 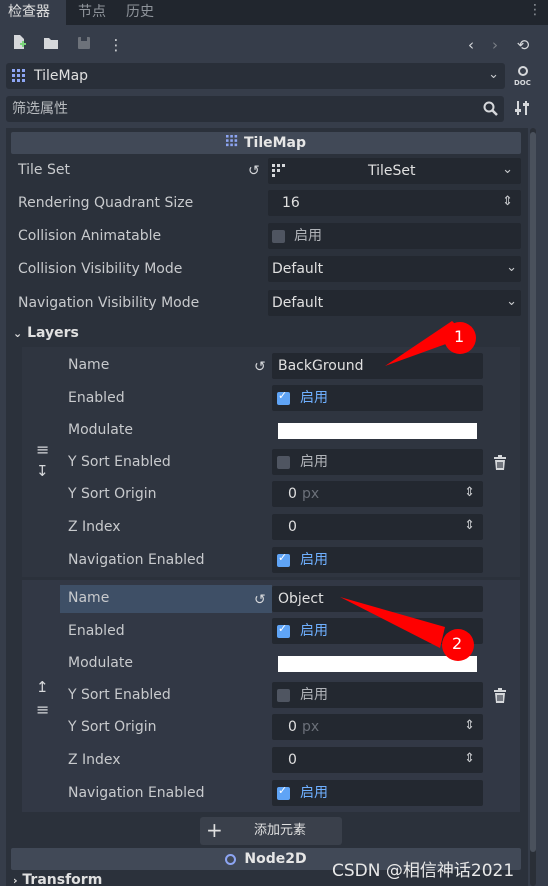 I want to click on navigation-visibility-mode-value: Default, so click(x=298, y=303).